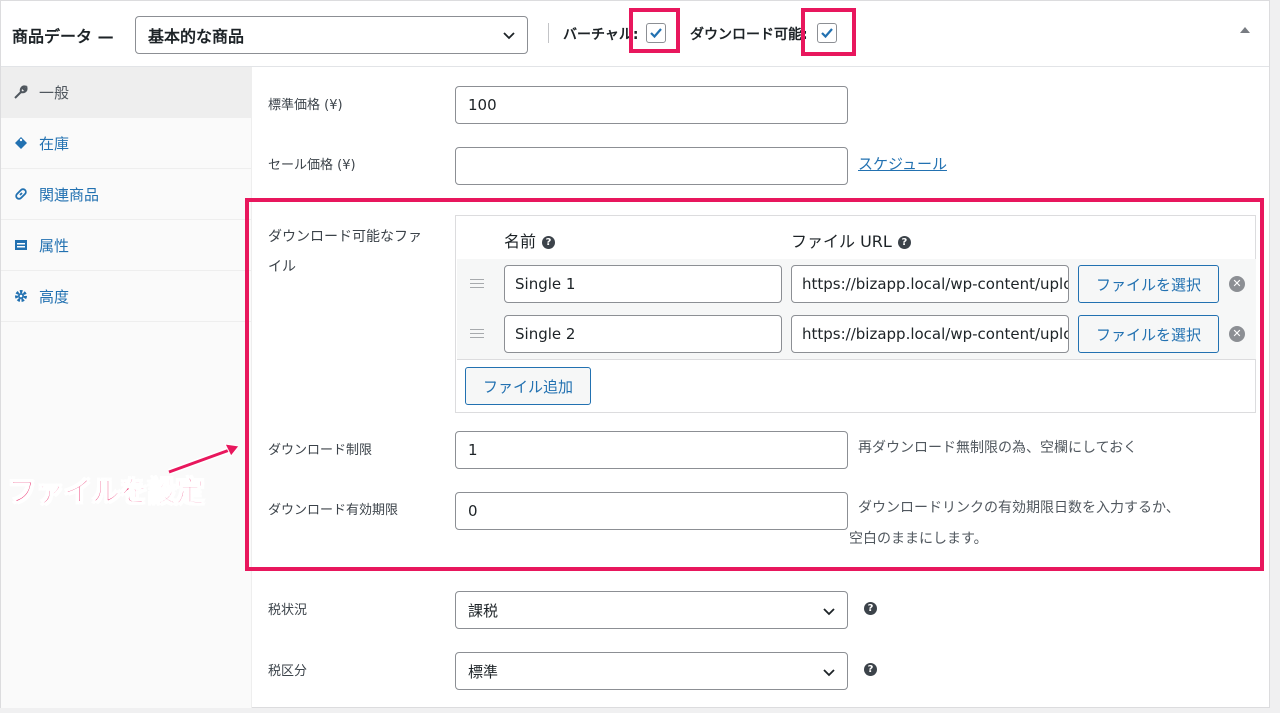 This screenshot has height=713, width=1280. I want to click on tab-inventory: 在庫, so click(126, 143).